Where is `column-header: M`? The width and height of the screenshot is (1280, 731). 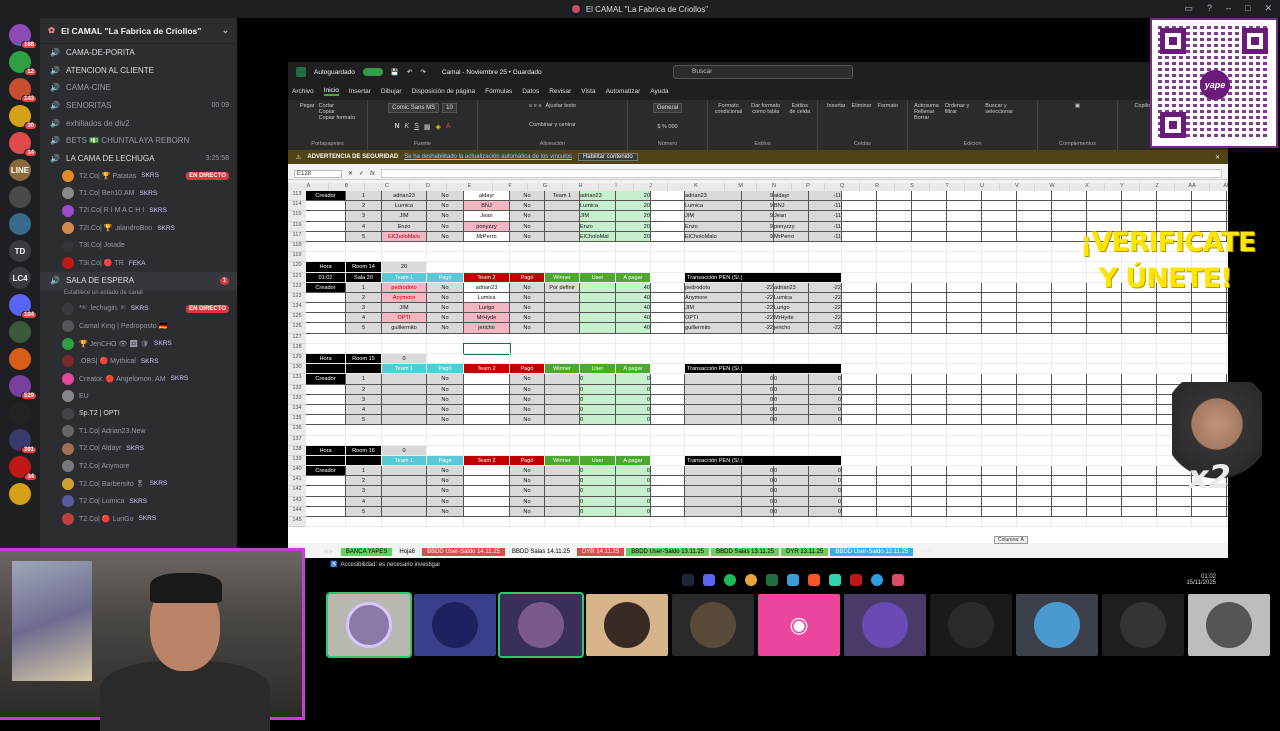 column-header: M is located at coordinates (741, 187).